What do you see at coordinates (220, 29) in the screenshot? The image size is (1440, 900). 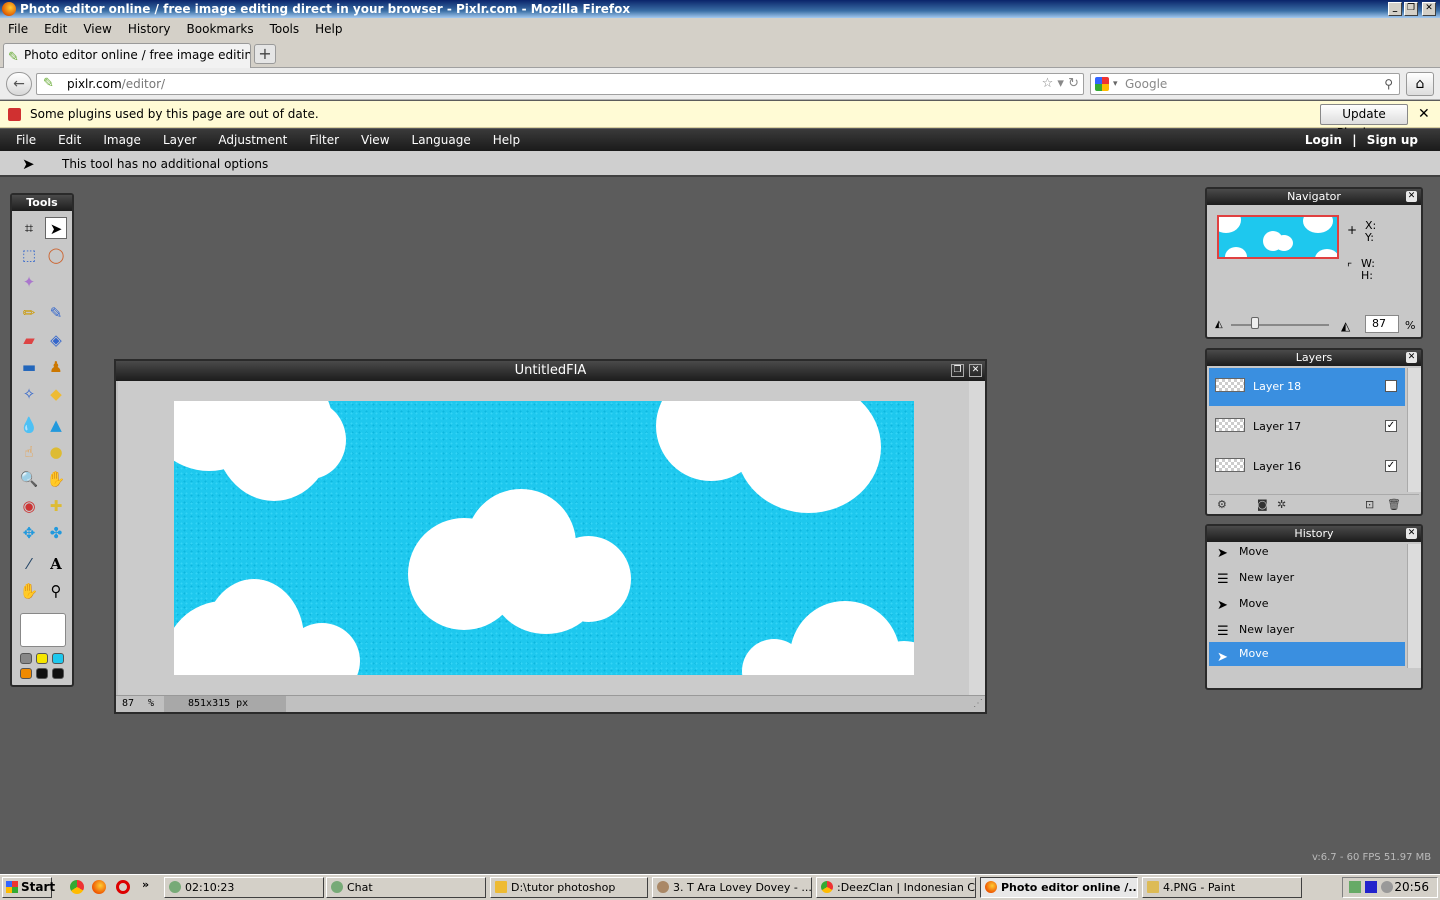 I see `browser-menu-bookmarks: Bookmarks` at bounding box center [220, 29].